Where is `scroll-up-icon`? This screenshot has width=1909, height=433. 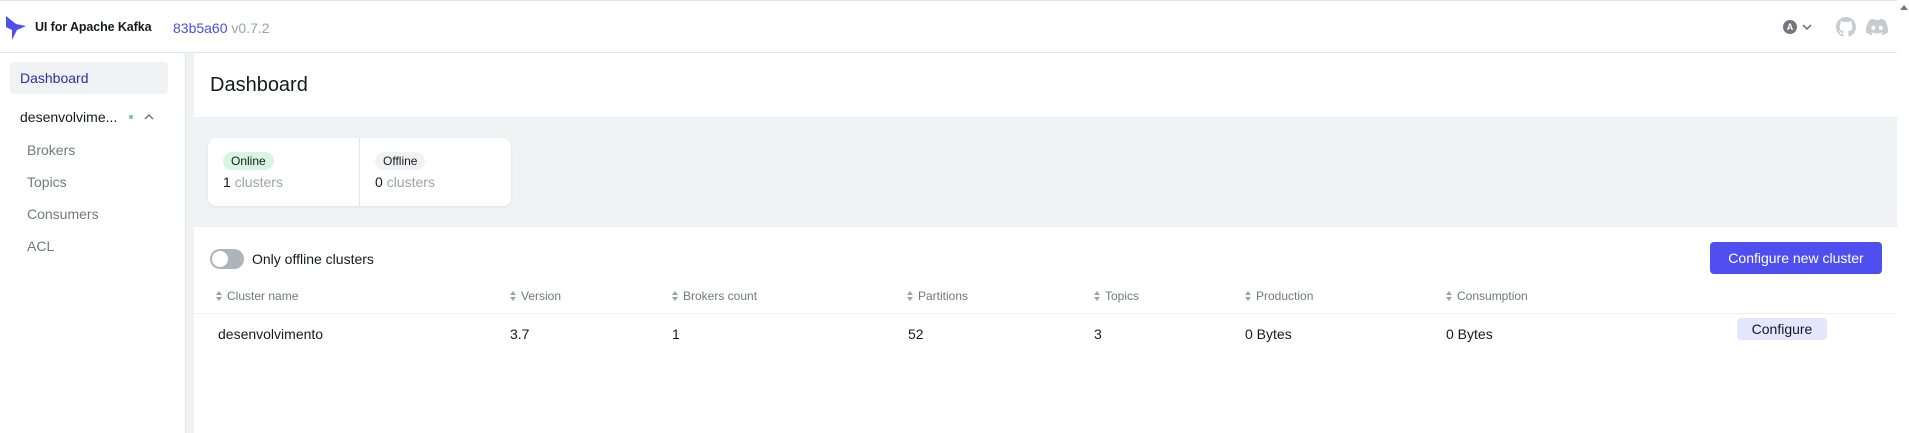
scroll-up-icon is located at coordinates (1904, 7).